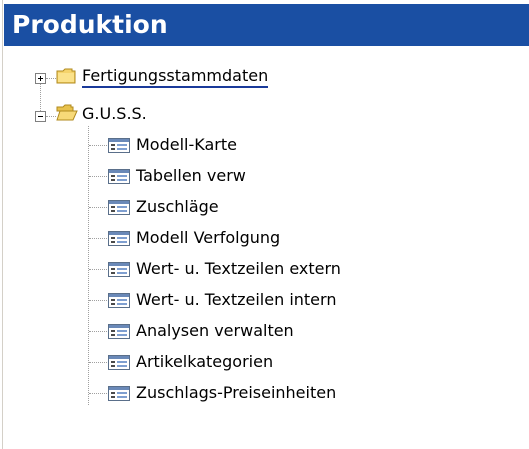 The width and height of the screenshot is (529, 449). What do you see at coordinates (177, 207) in the screenshot?
I see `tree-item-zuschläge: Zuschläge` at bounding box center [177, 207].